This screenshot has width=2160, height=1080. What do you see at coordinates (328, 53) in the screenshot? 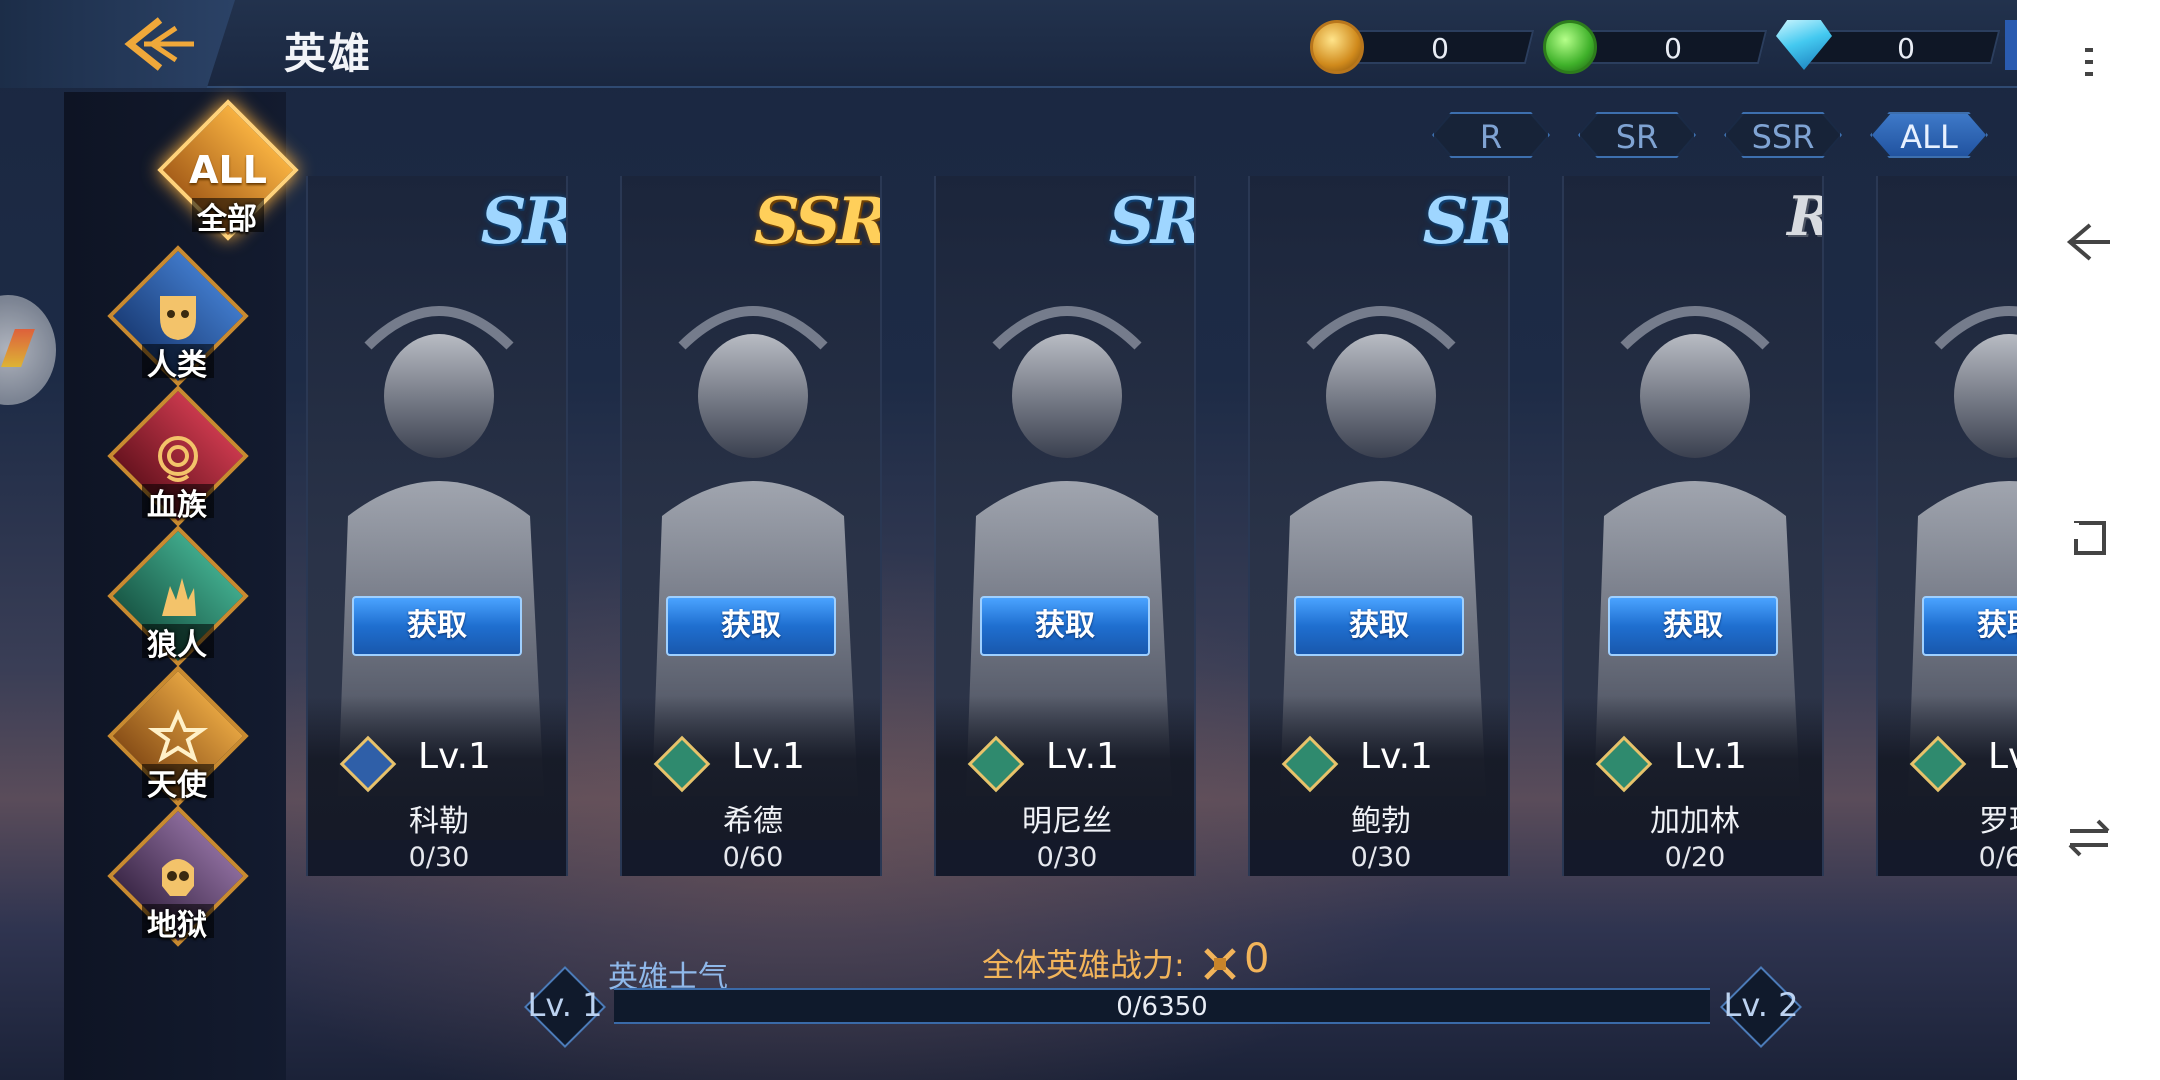
I see `page-title: 英雄` at bounding box center [328, 53].